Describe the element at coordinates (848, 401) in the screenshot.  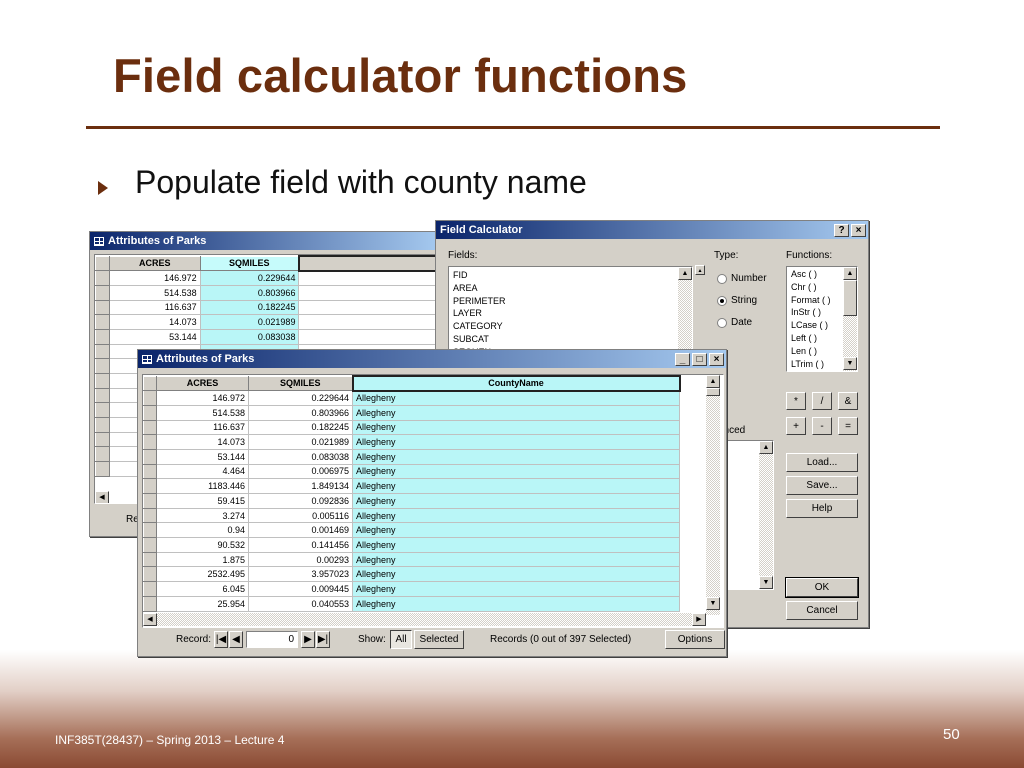
I see `concat-button: &` at that location.